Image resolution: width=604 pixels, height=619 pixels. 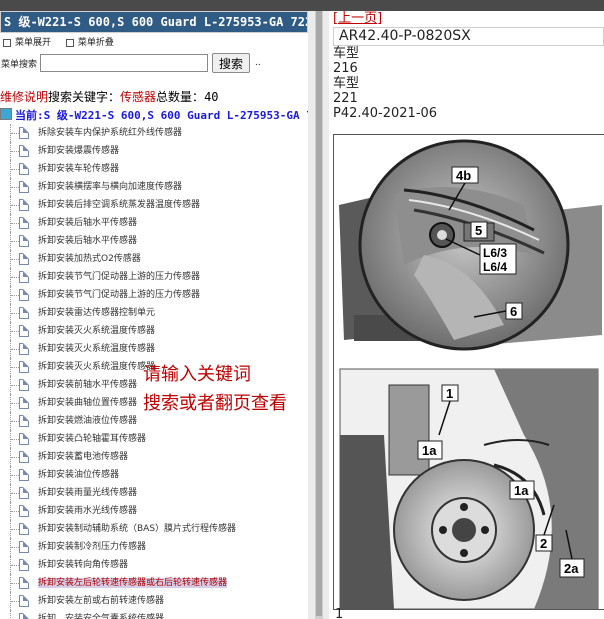 What do you see at coordinates (154, 169) in the screenshot?
I see `tree-item: 拆卸安装车轮传感器` at bounding box center [154, 169].